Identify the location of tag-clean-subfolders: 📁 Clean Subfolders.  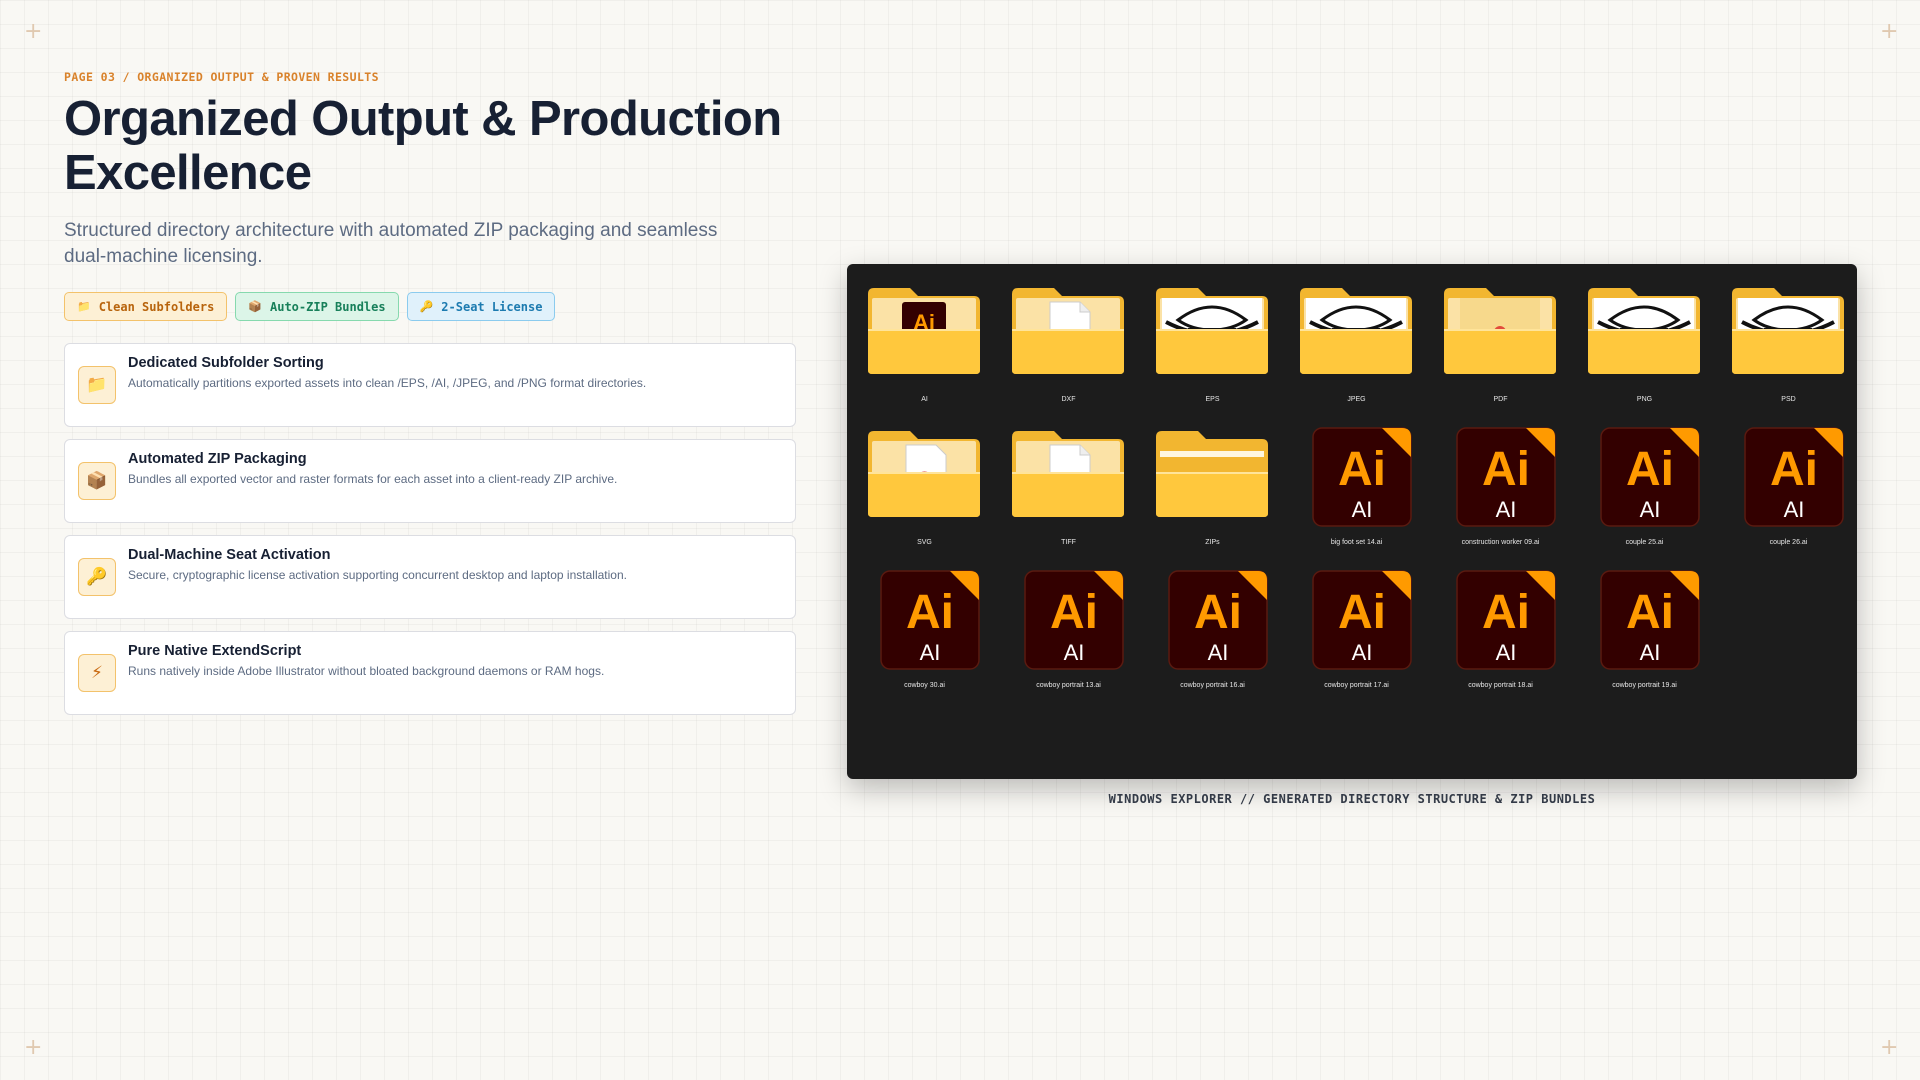
(146, 306).